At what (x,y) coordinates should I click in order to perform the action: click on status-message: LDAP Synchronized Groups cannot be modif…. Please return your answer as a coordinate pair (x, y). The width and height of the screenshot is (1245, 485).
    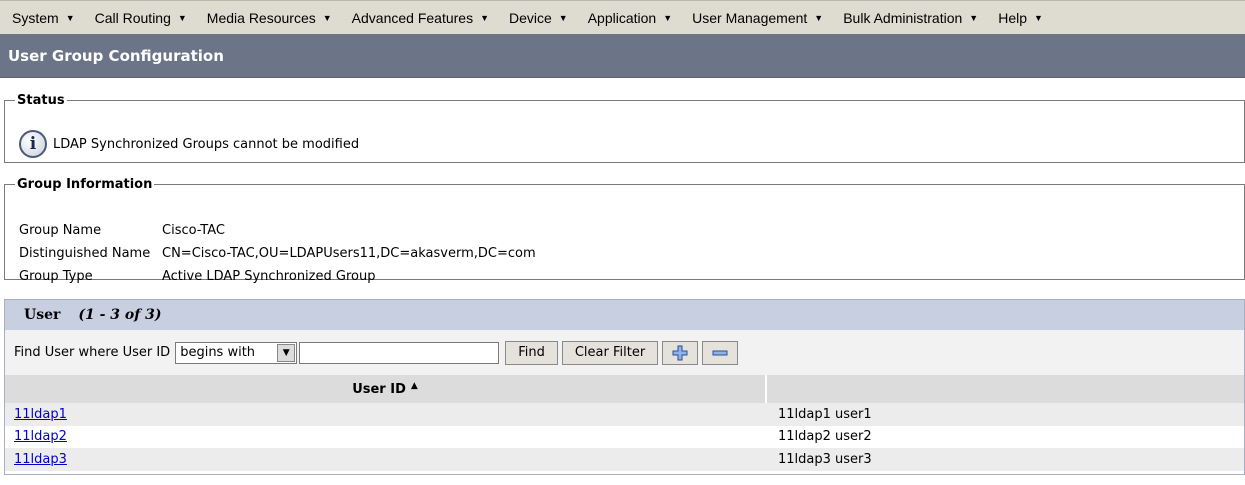
    Looking at the image, I should click on (206, 144).